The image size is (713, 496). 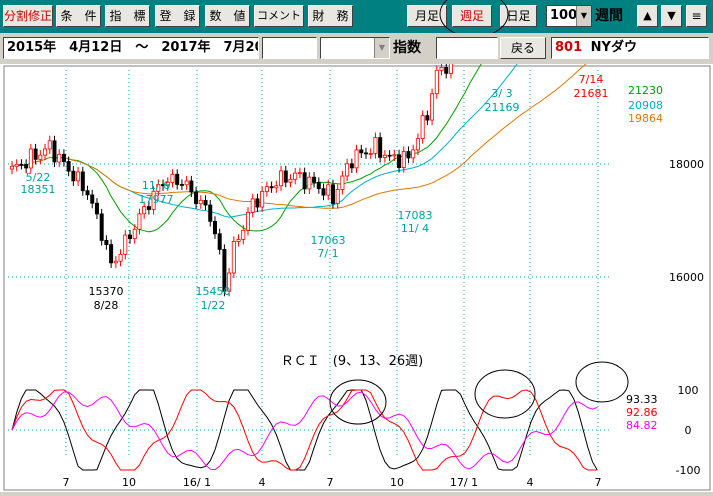 I want to click on chevron-down-icon: ▼, so click(x=381, y=48).